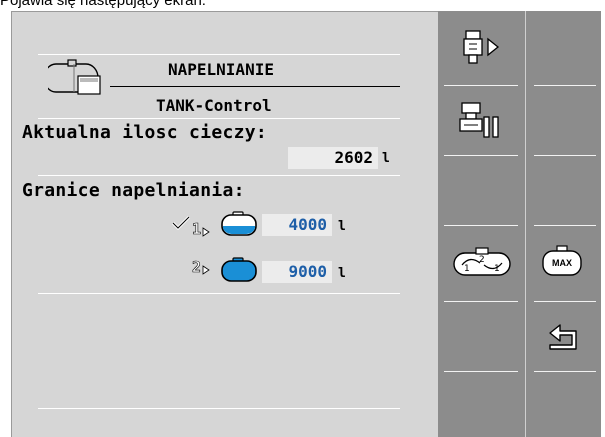 Image resolution: width=605 pixels, height=437 pixels. I want to click on limit2-unit: l, so click(342, 273).